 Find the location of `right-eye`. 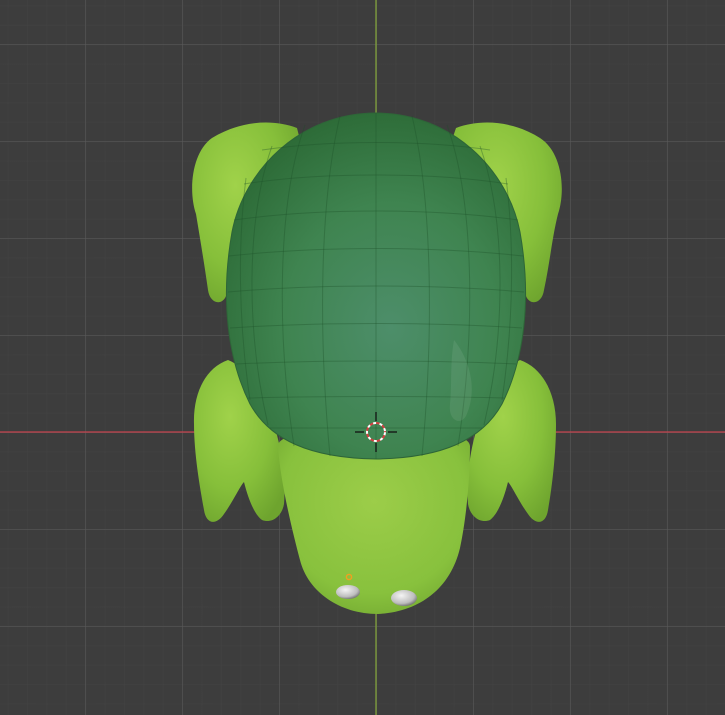

right-eye is located at coordinates (404, 598).